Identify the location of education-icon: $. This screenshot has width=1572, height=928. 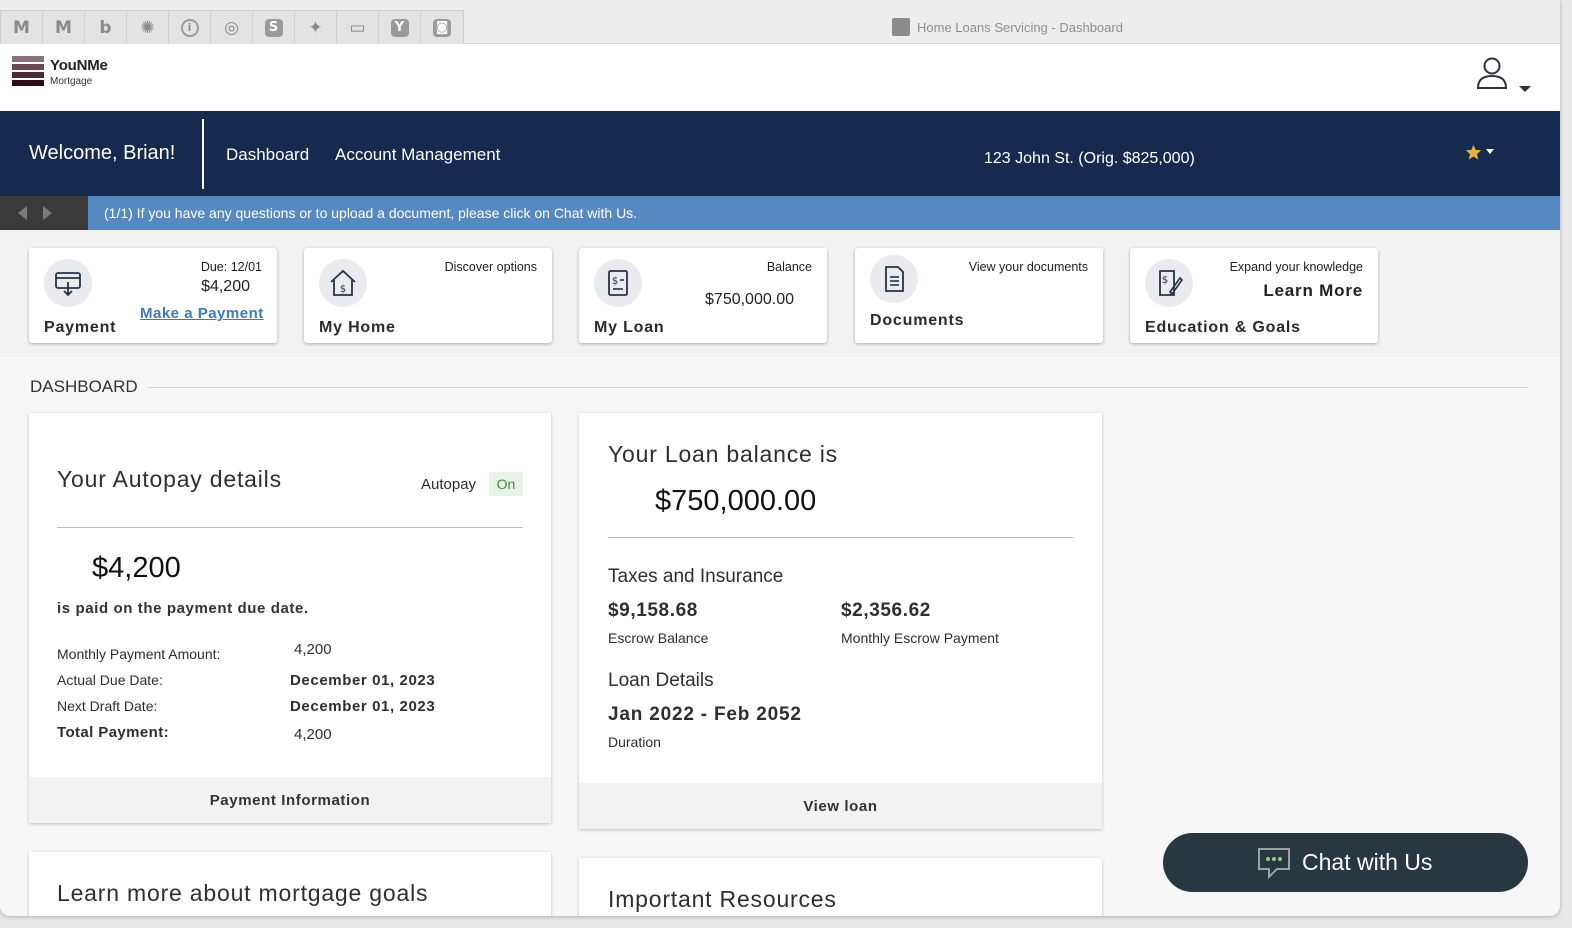
(1169, 283).